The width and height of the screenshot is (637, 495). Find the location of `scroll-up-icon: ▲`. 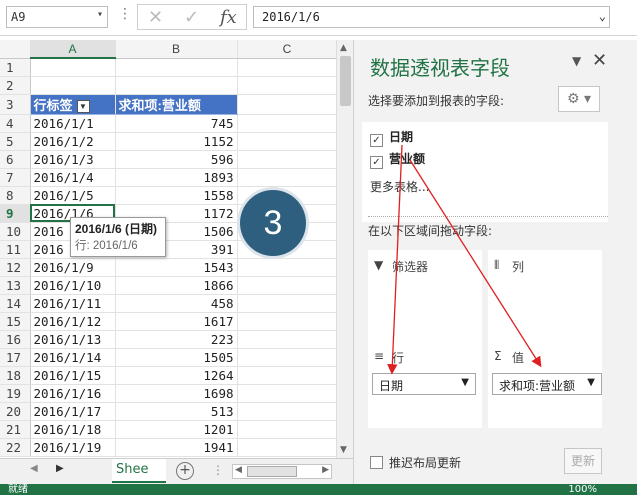

scroll-up-icon: ▲ is located at coordinates (343, 48).